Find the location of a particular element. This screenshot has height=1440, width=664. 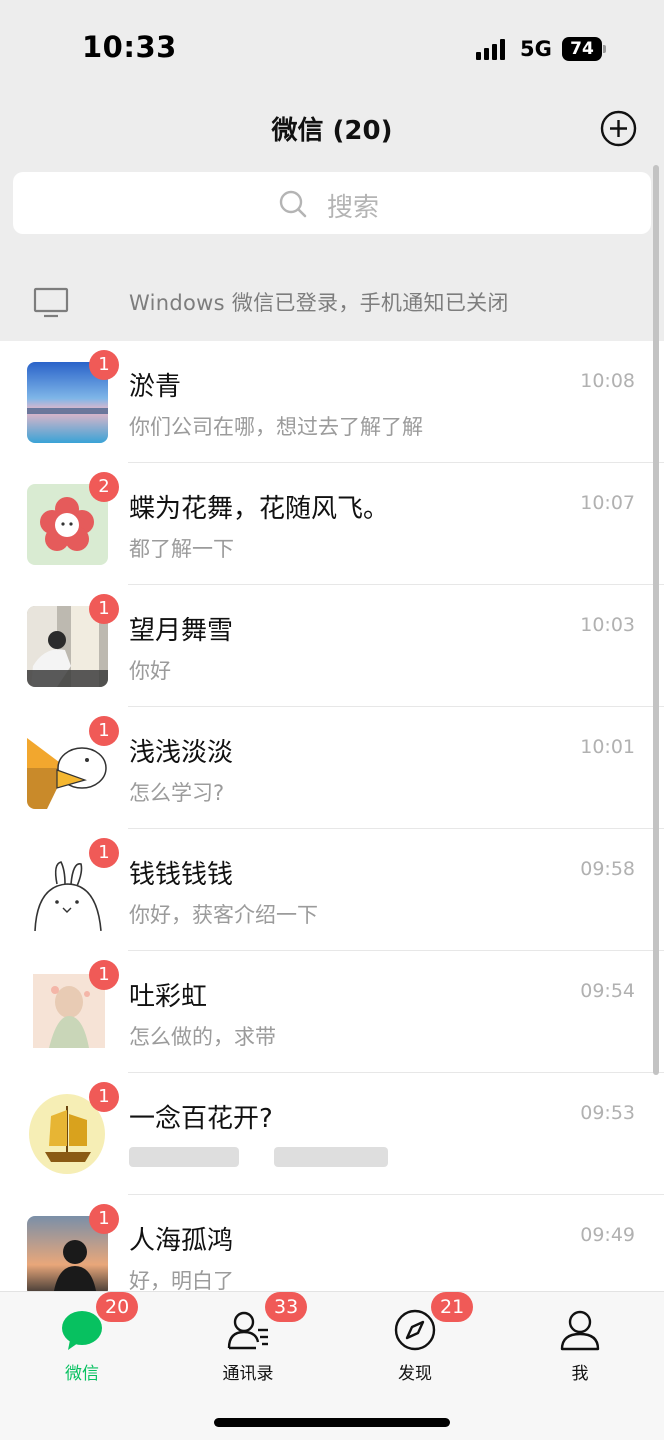

chat-row: 1 淤青 你们公司在哪，想过去了解了解 10:08 is located at coordinates (332, 402).